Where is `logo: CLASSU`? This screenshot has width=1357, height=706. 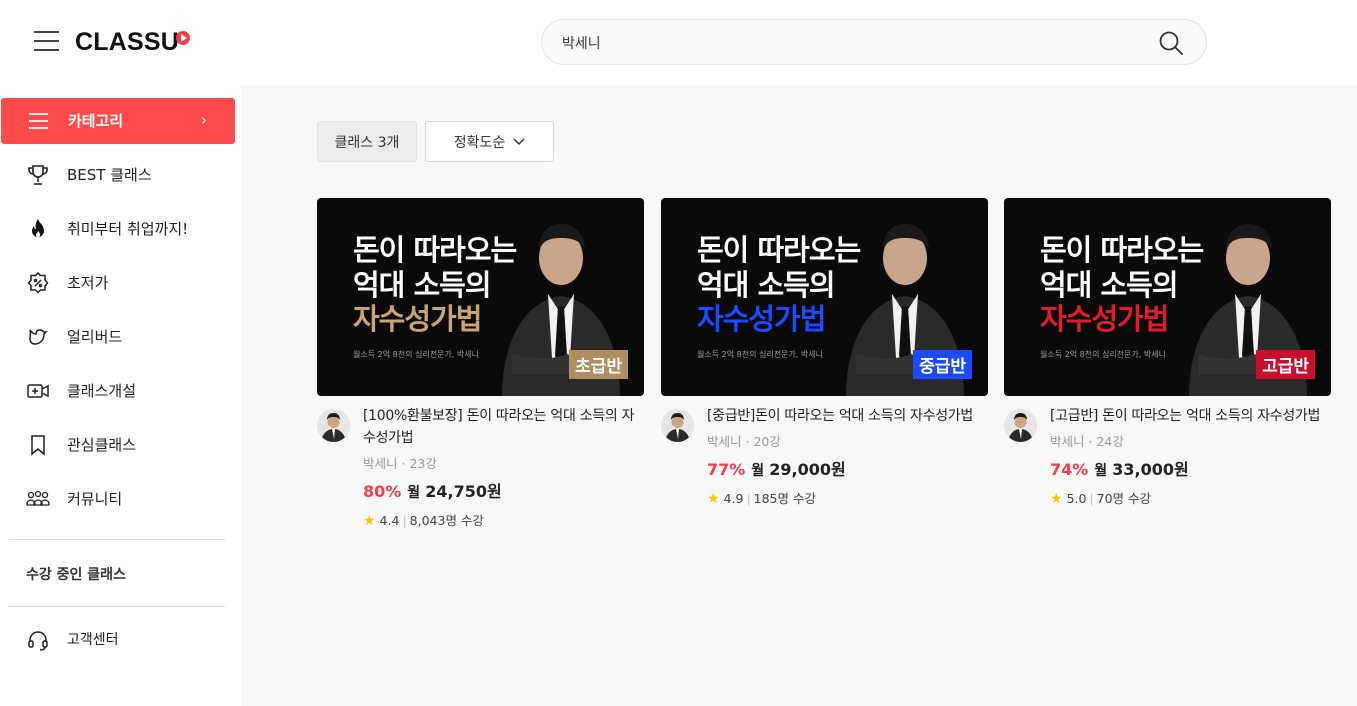
logo: CLASSU is located at coordinates (127, 42).